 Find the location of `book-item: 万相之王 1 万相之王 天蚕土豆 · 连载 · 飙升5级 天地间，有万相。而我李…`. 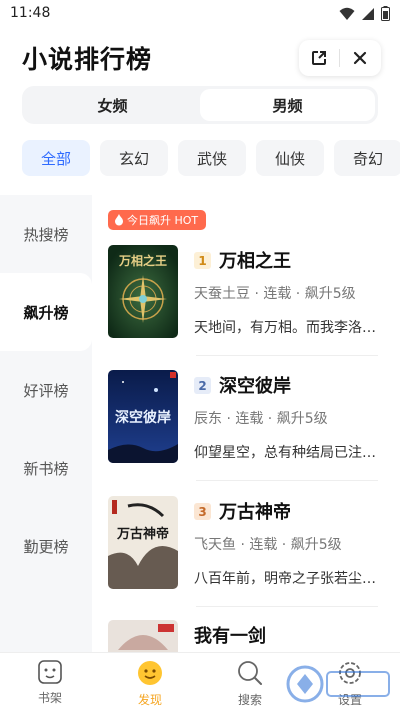

book-item: 万相之王 1 万相之王 天蚕土豆 · 连载 · 飙升5级 天地间，有万相。而我李… is located at coordinates (243, 301).